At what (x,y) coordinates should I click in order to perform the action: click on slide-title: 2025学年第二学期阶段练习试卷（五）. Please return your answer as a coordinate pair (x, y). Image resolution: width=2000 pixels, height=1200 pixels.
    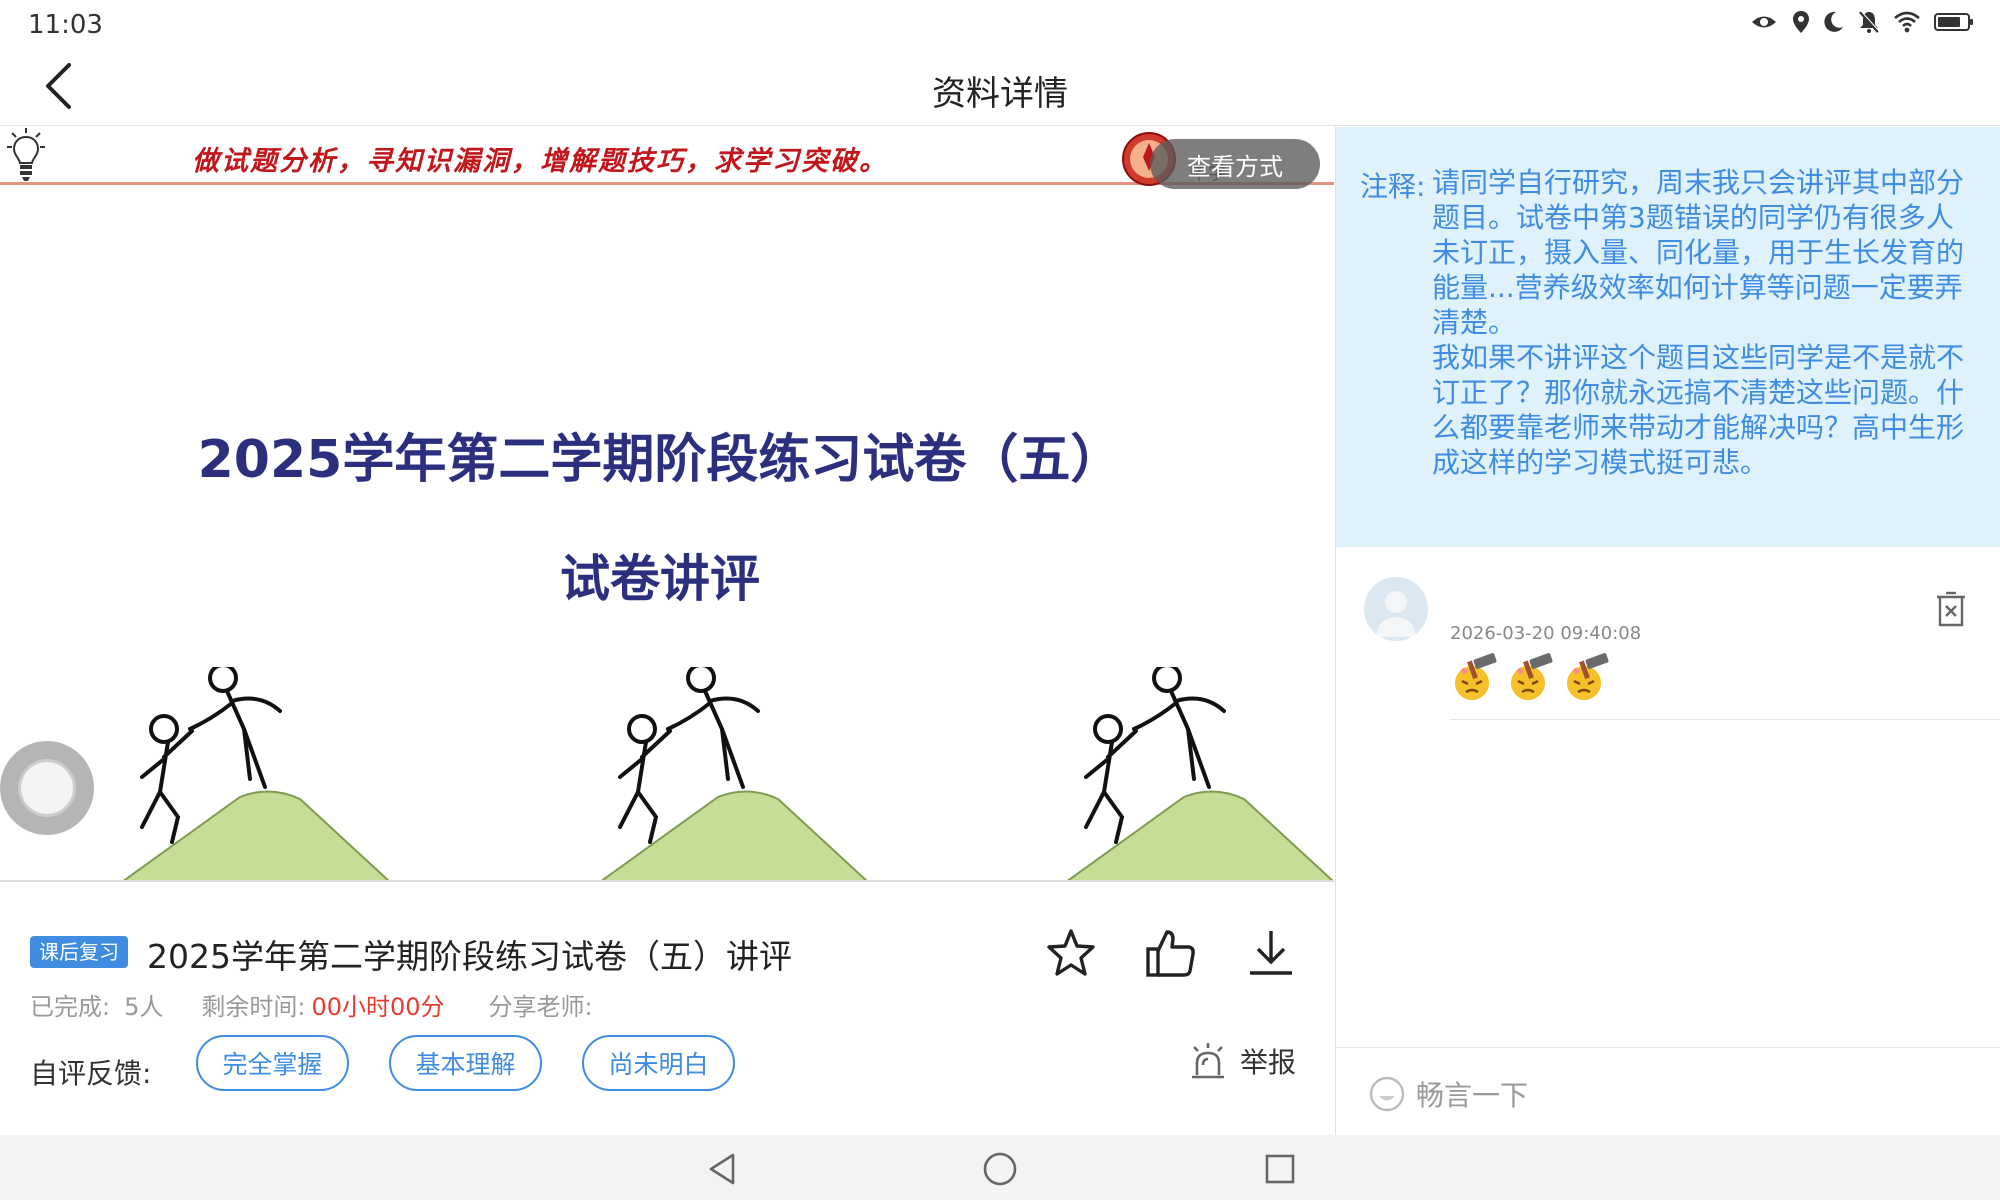
    Looking at the image, I should click on (660, 460).